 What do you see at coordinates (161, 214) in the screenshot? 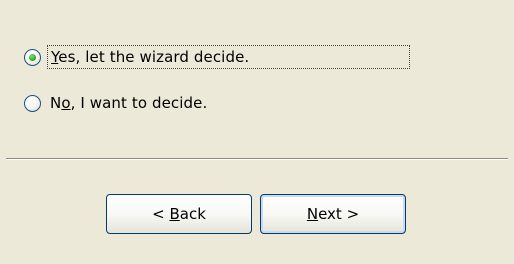
I see `button-text-prefix: <` at bounding box center [161, 214].